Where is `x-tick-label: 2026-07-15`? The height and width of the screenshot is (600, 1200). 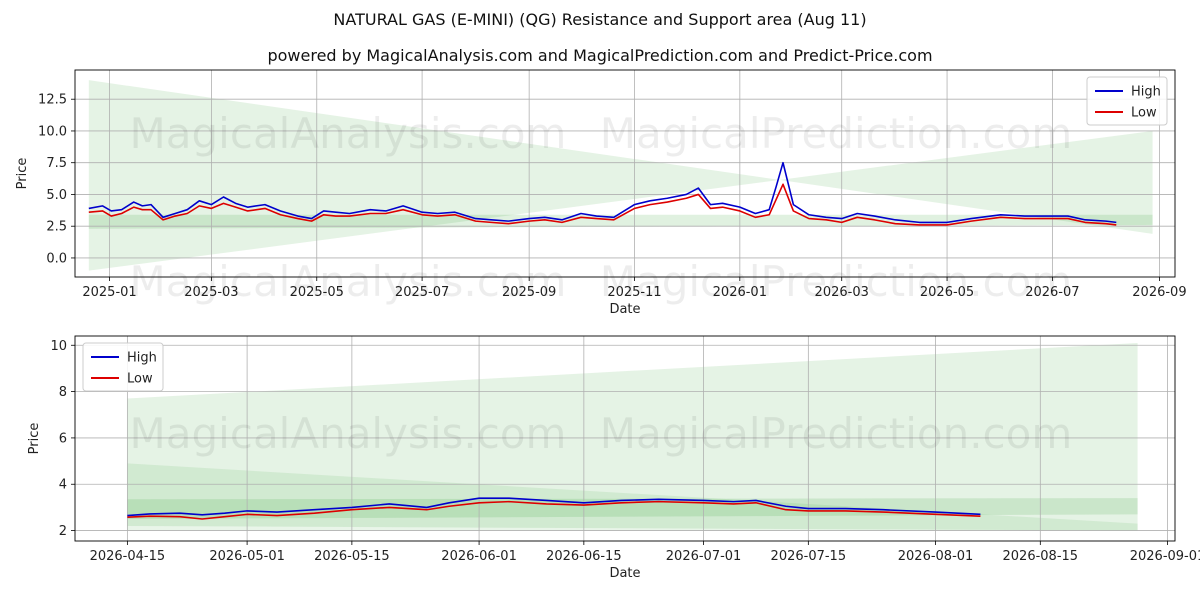
x-tick-label: 2026-07-15 is located at coordinates (809, 556).